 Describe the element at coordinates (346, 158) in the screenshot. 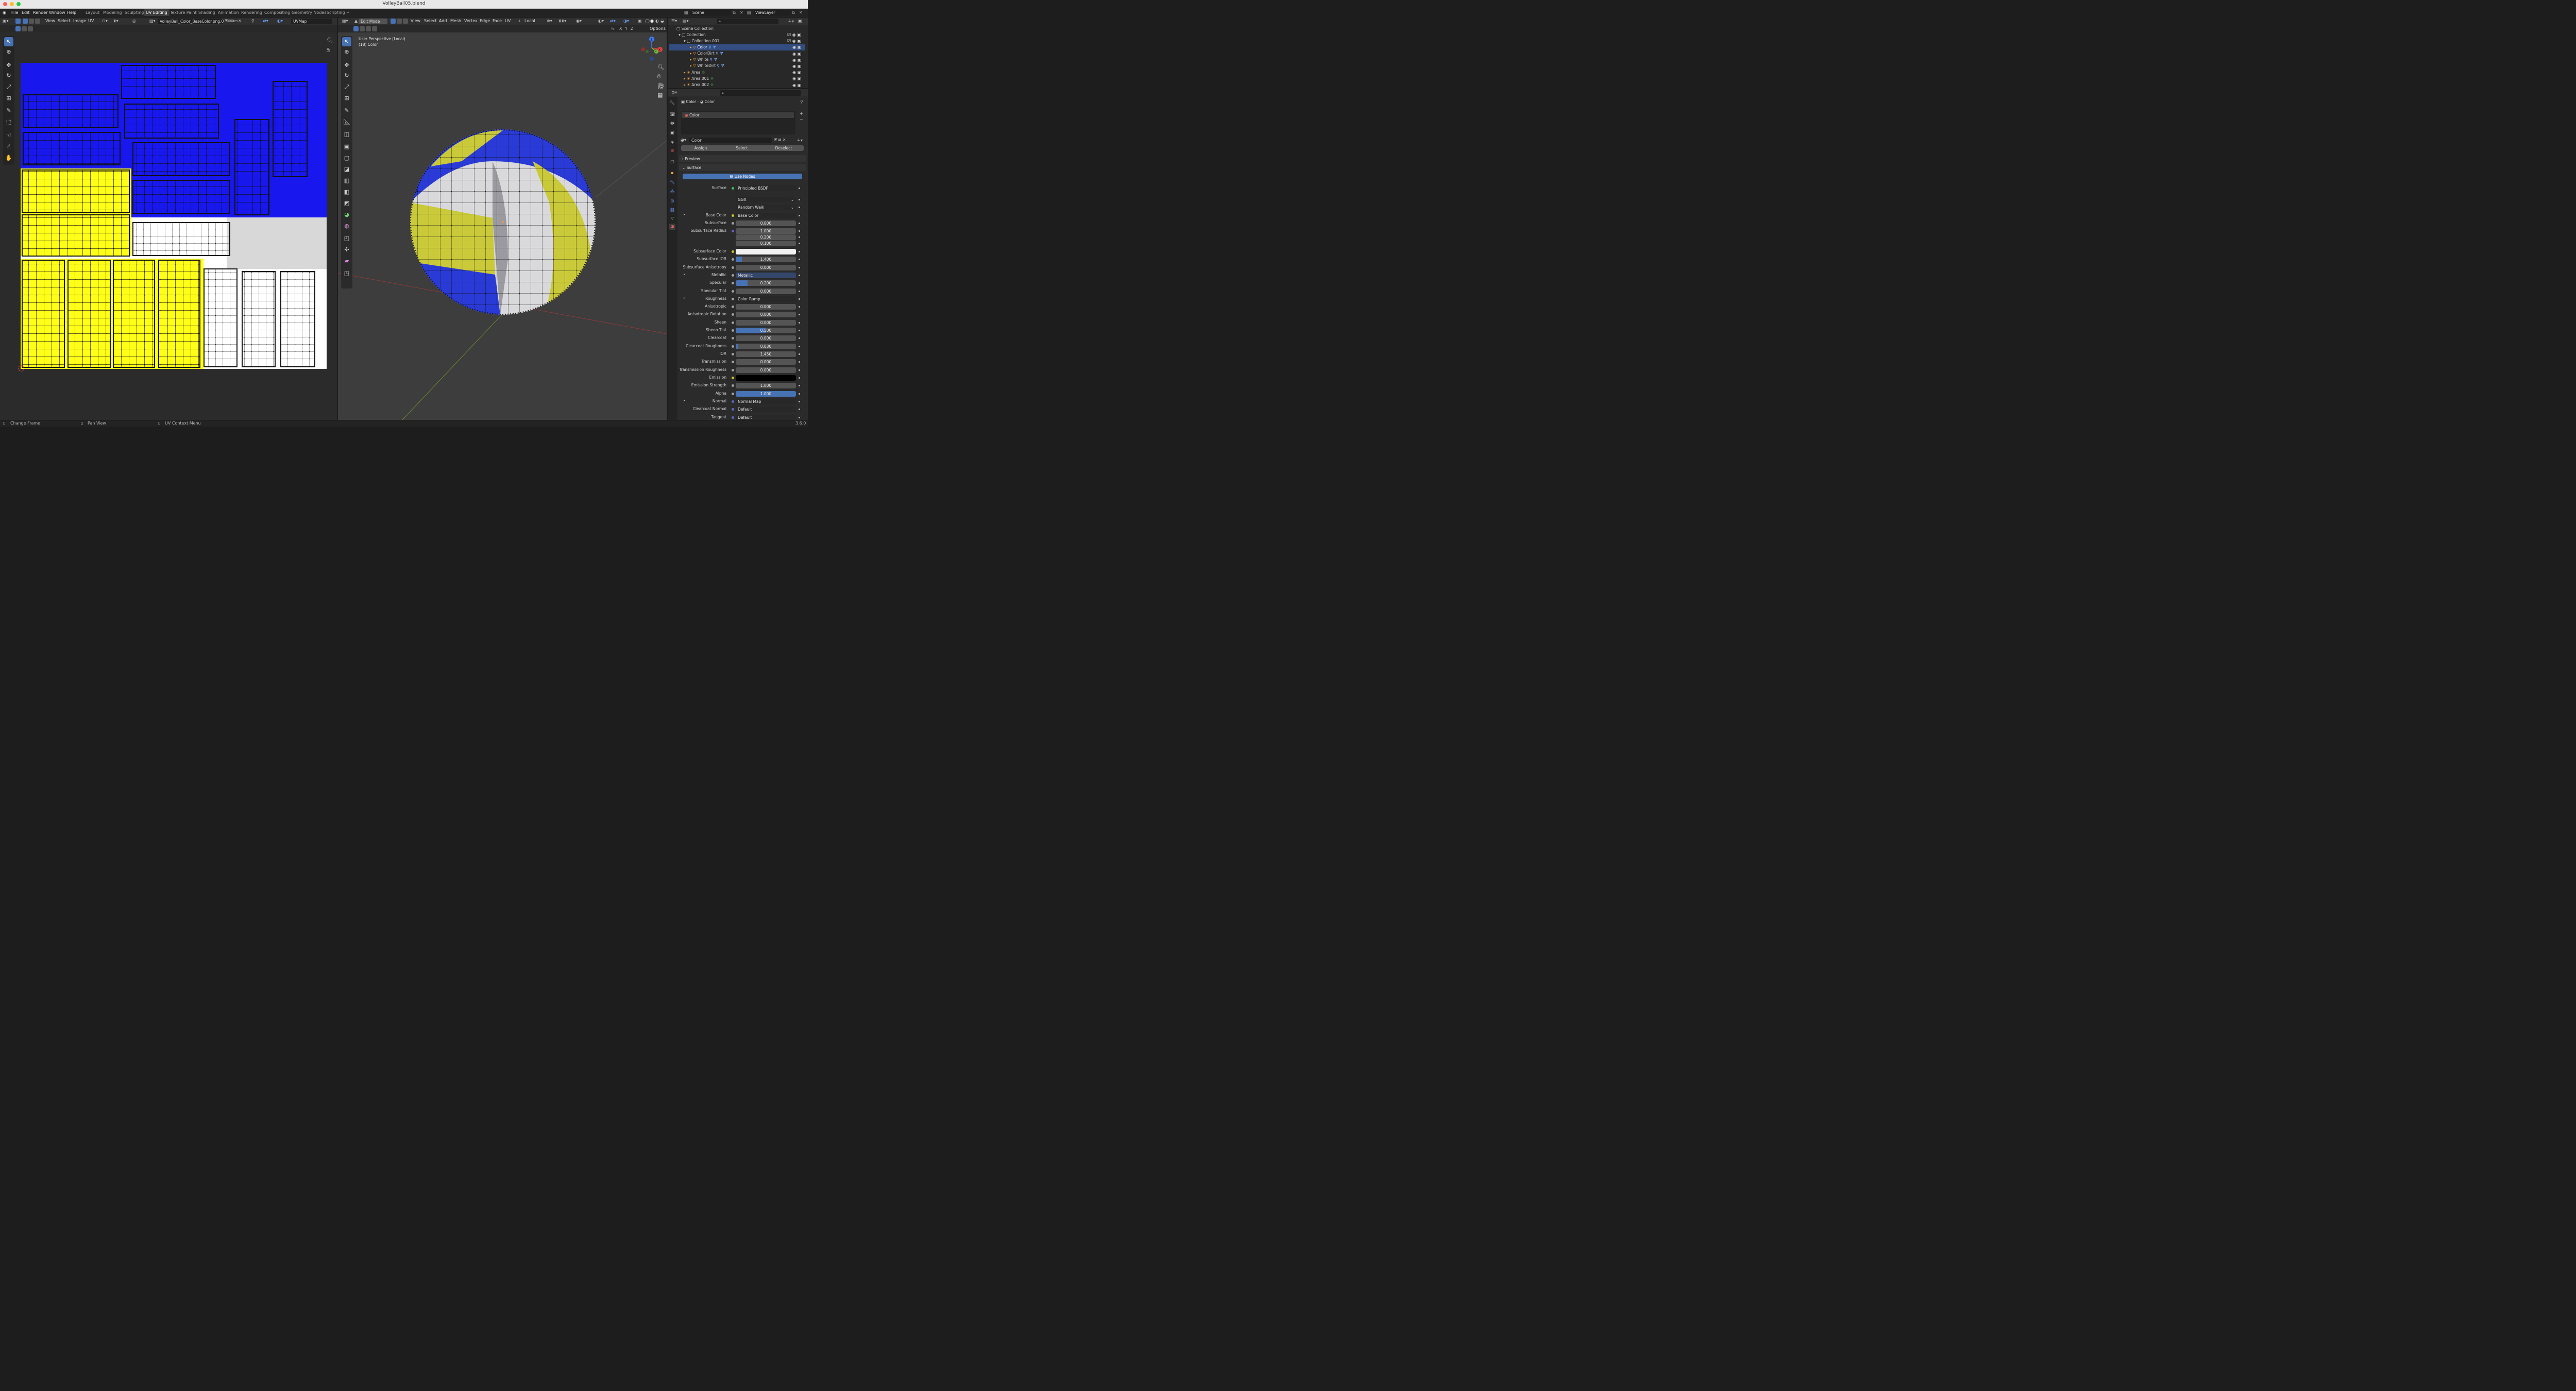

I see `vp-inset-tool-icon: ▢` at that location.